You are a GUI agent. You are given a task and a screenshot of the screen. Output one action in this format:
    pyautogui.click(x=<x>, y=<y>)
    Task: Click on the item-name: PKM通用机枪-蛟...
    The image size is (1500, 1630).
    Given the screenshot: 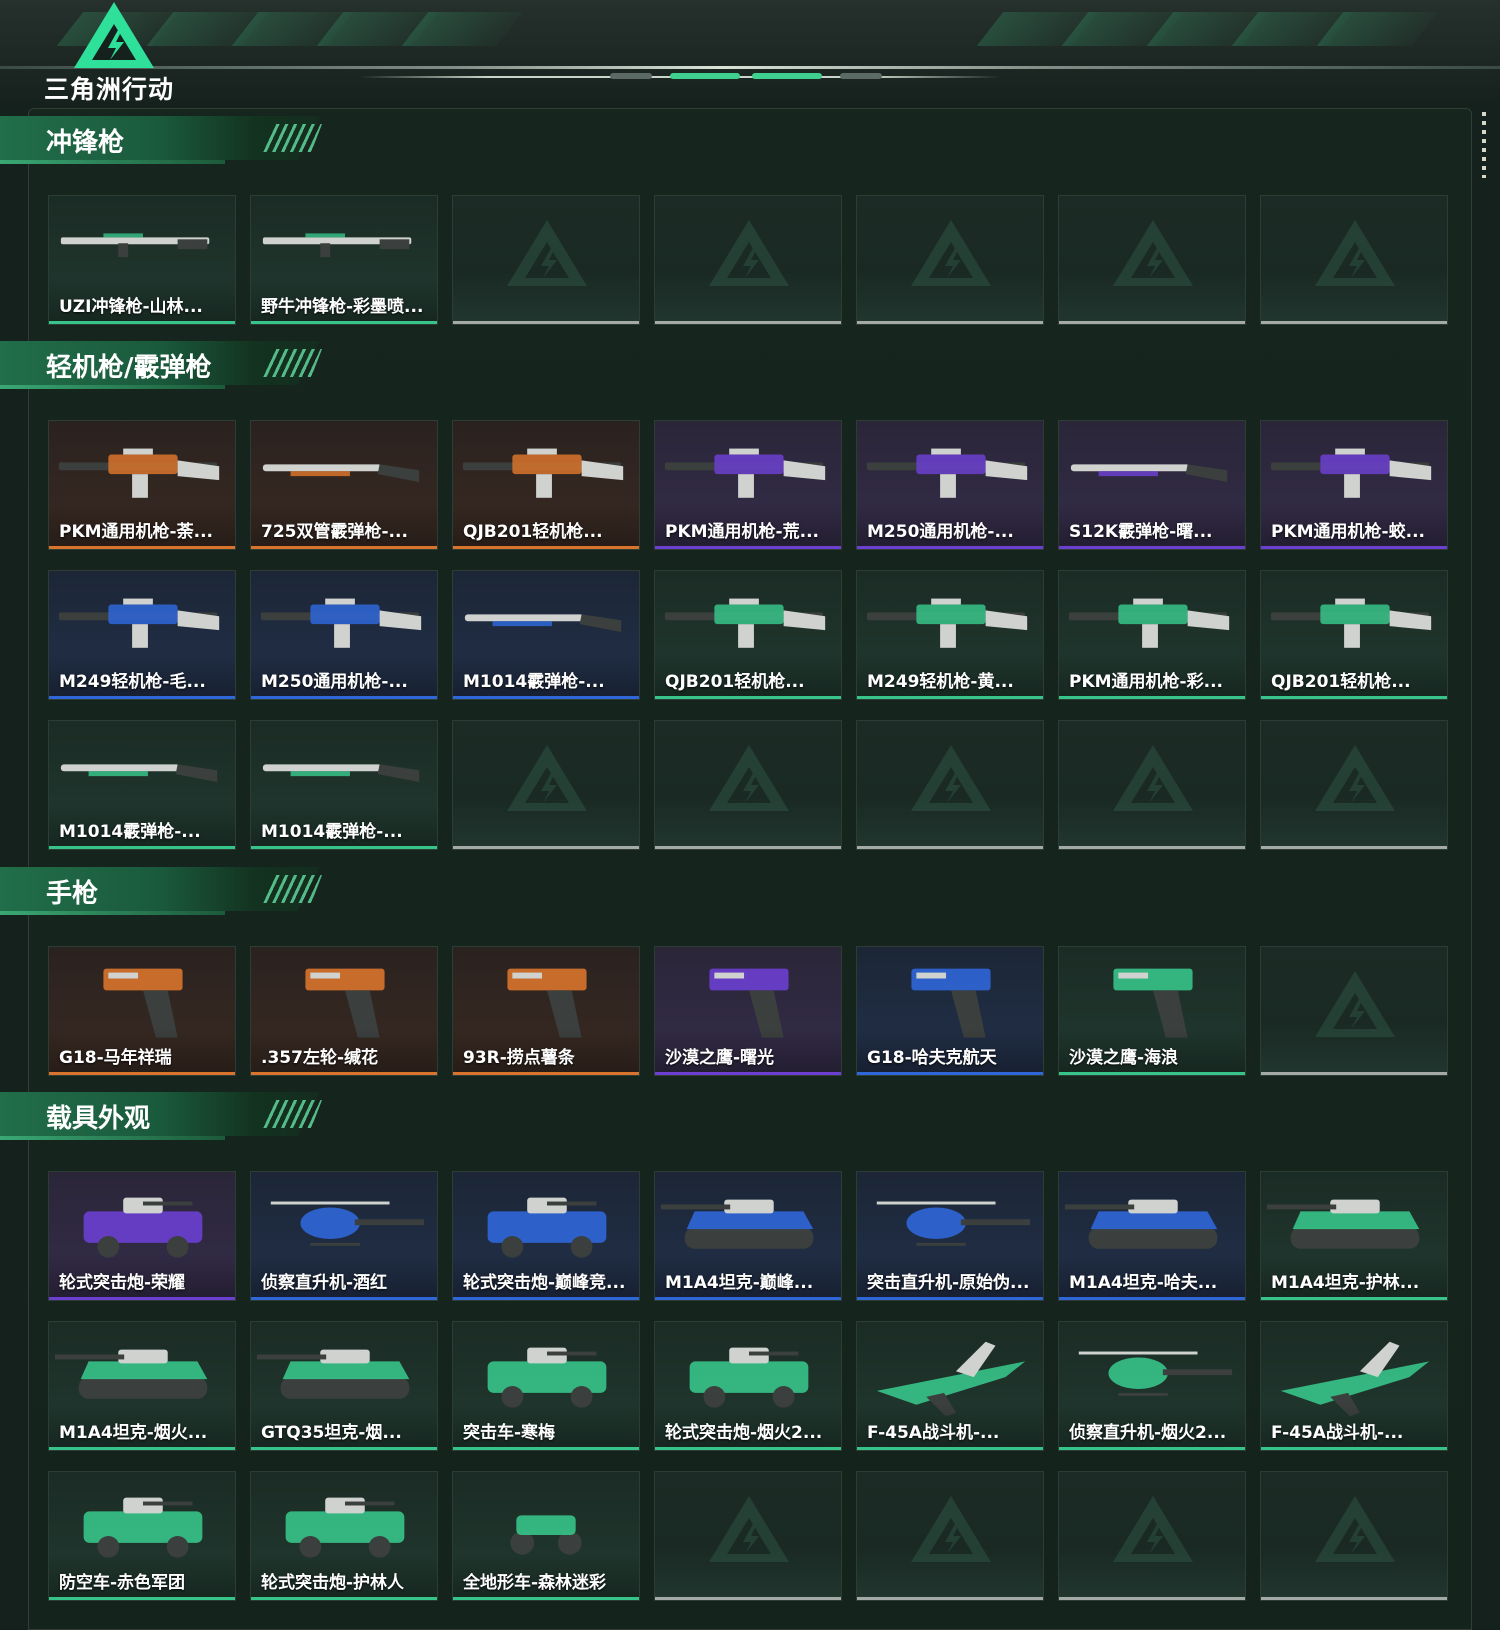 What is the action you would take?
    pyautogui.click(x=1348, y=532)
    